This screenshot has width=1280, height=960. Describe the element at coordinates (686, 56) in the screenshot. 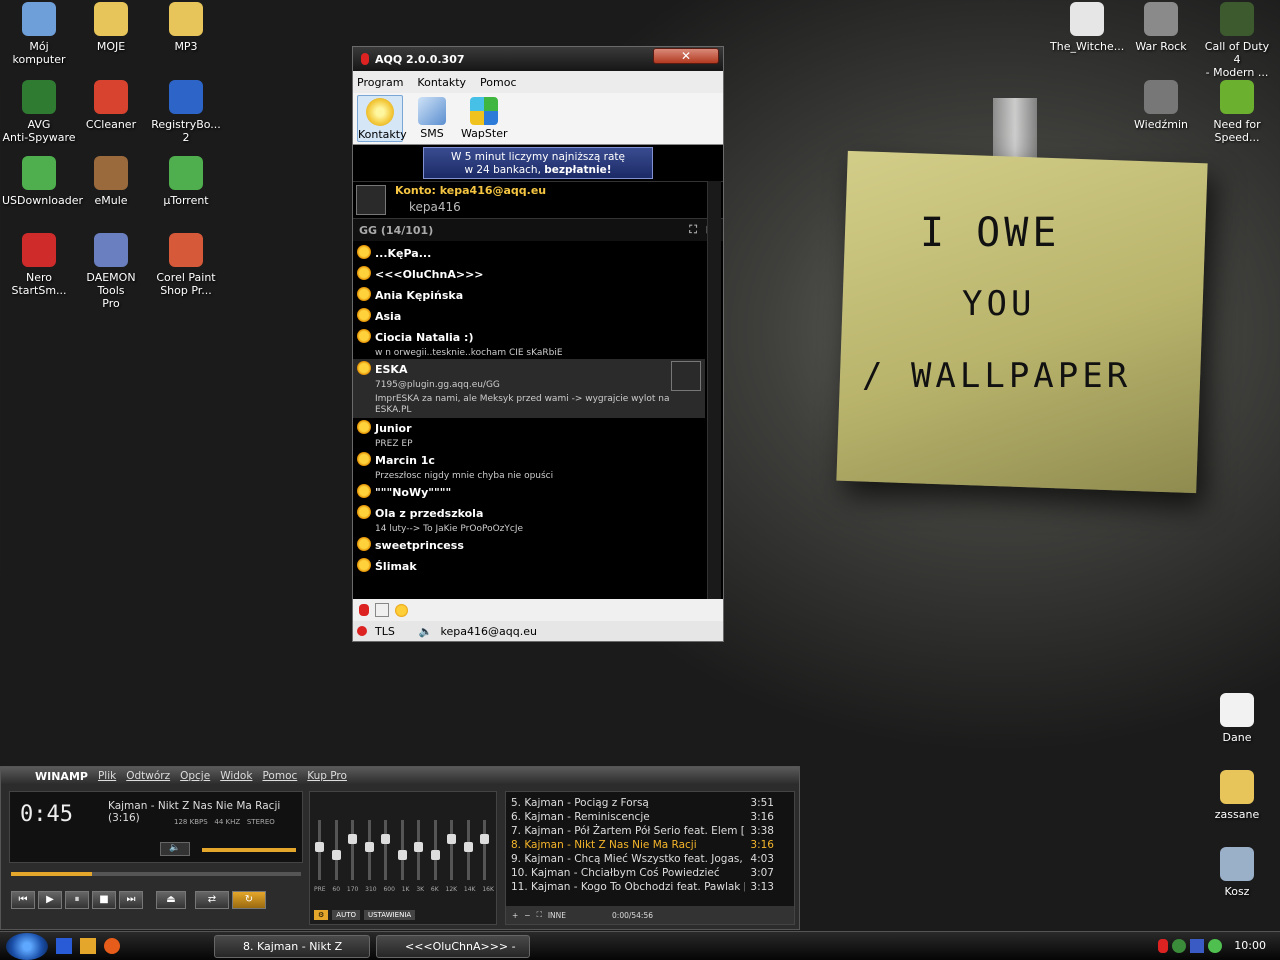

I see `close-button: ✕` at that location.